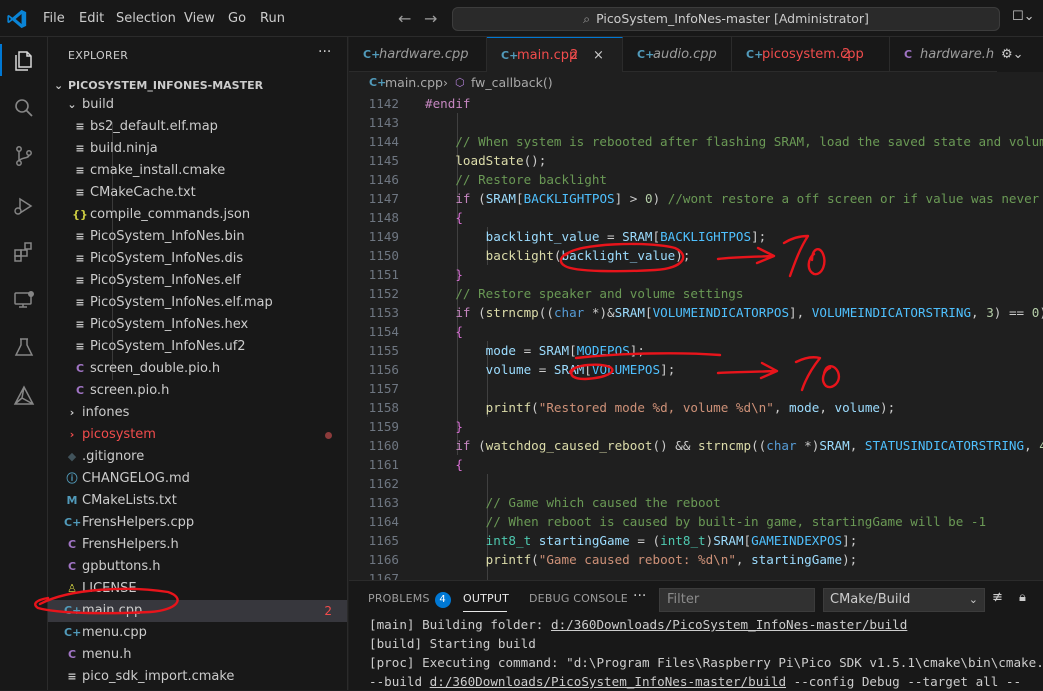 Image resolution: width=1043 pixels, height=691 pixels. I want to click on run-debug-icon, so click(24, 206).